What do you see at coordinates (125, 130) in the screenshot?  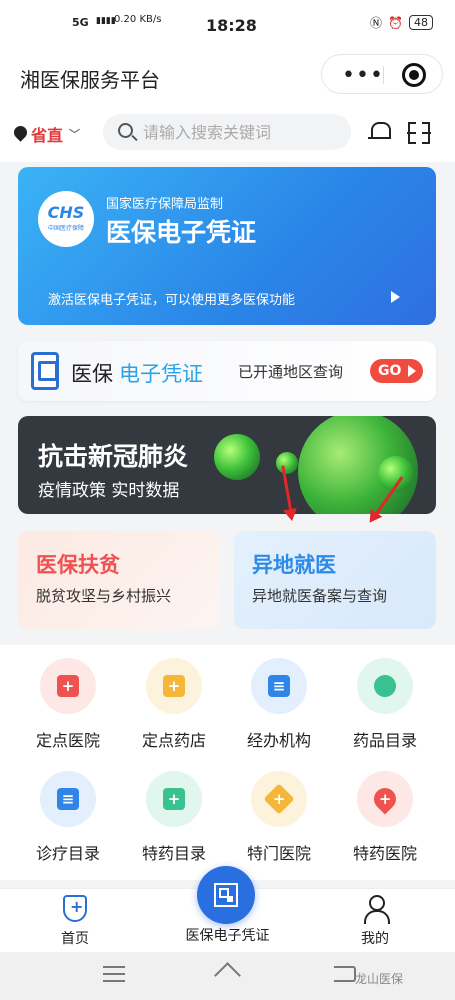 I see `search-icon` at bounding box center [125, 130].